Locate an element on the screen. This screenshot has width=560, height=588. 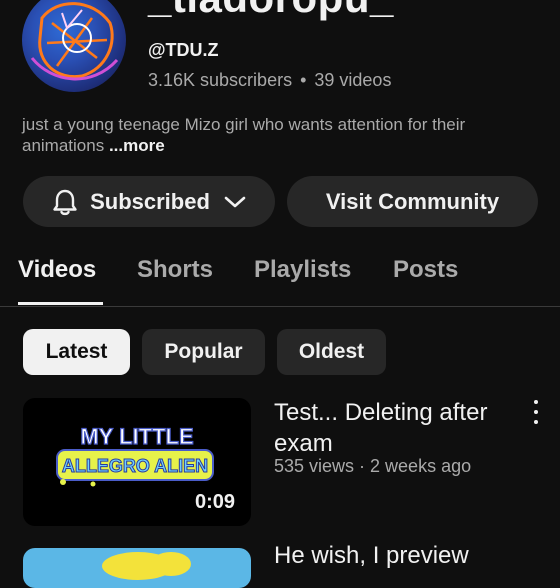
channel-stats: 3.16K subscribers • 39 videos is located at coordinates (269, 80).